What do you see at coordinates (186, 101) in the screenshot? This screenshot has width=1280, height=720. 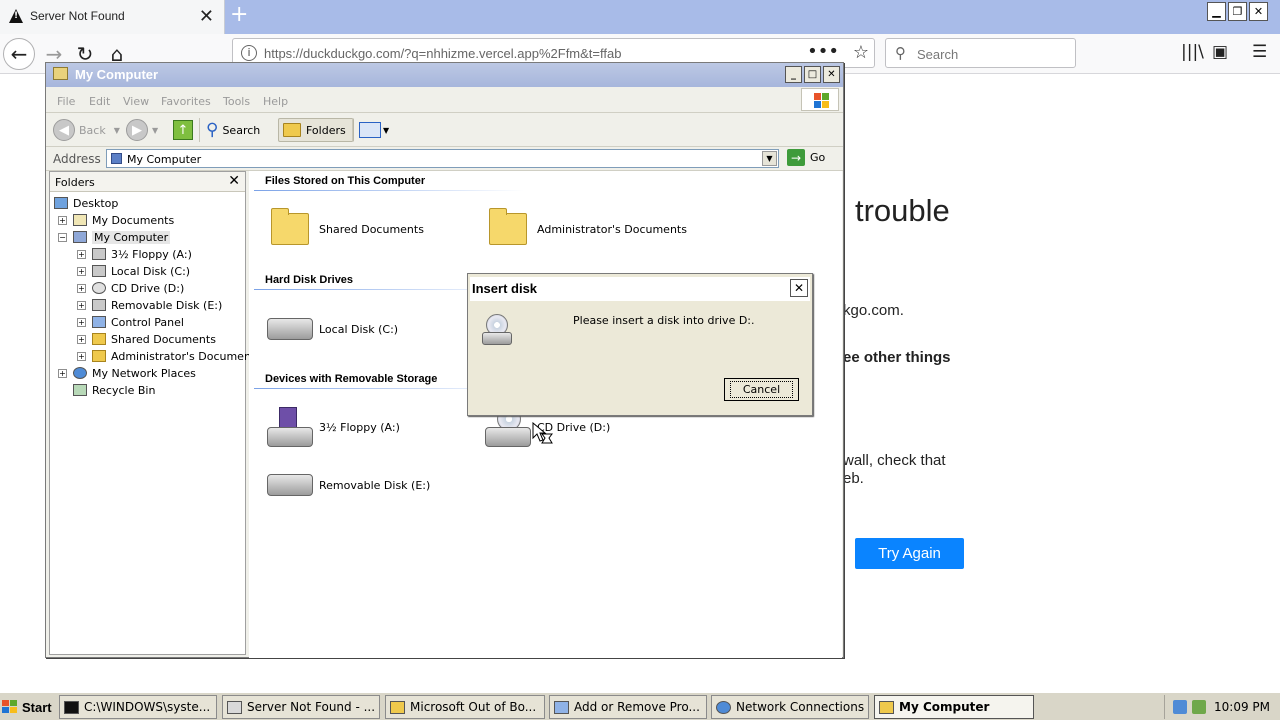 I see `menu-favorites: Favorites` at bounding box center [186, 101].